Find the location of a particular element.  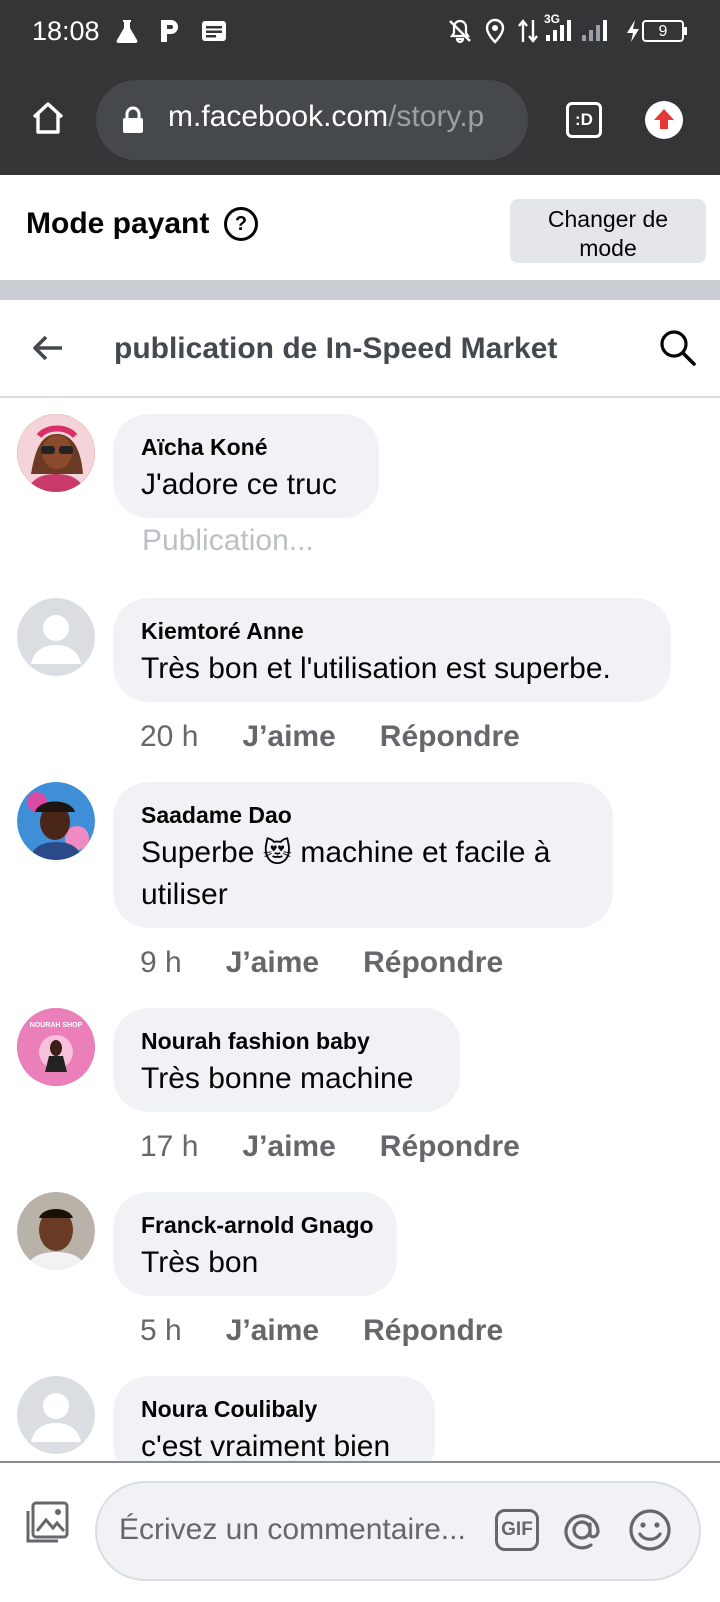

update-icon is located at coordinates (664, 120).